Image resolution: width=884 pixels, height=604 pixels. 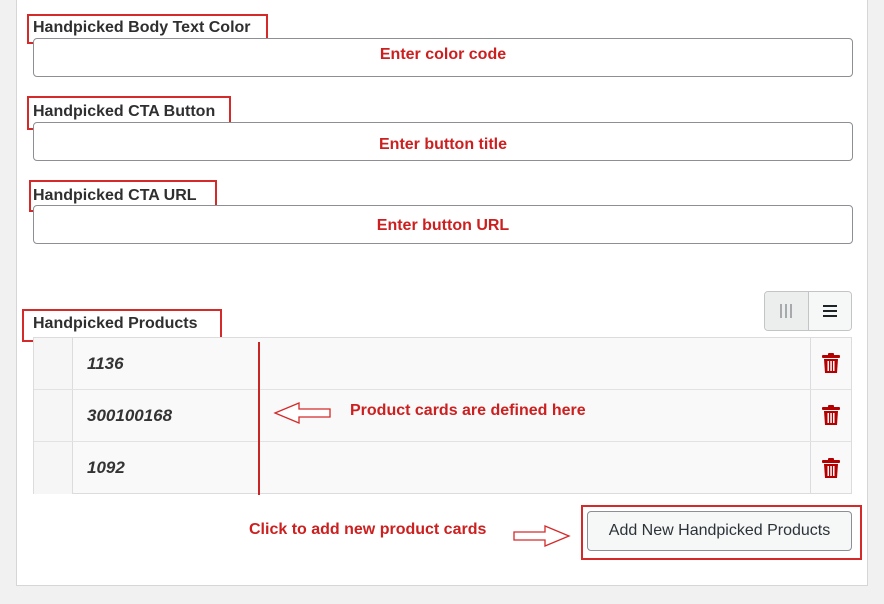 I want to click on products-label: Handpicked Products, so click(x=115, y=323).